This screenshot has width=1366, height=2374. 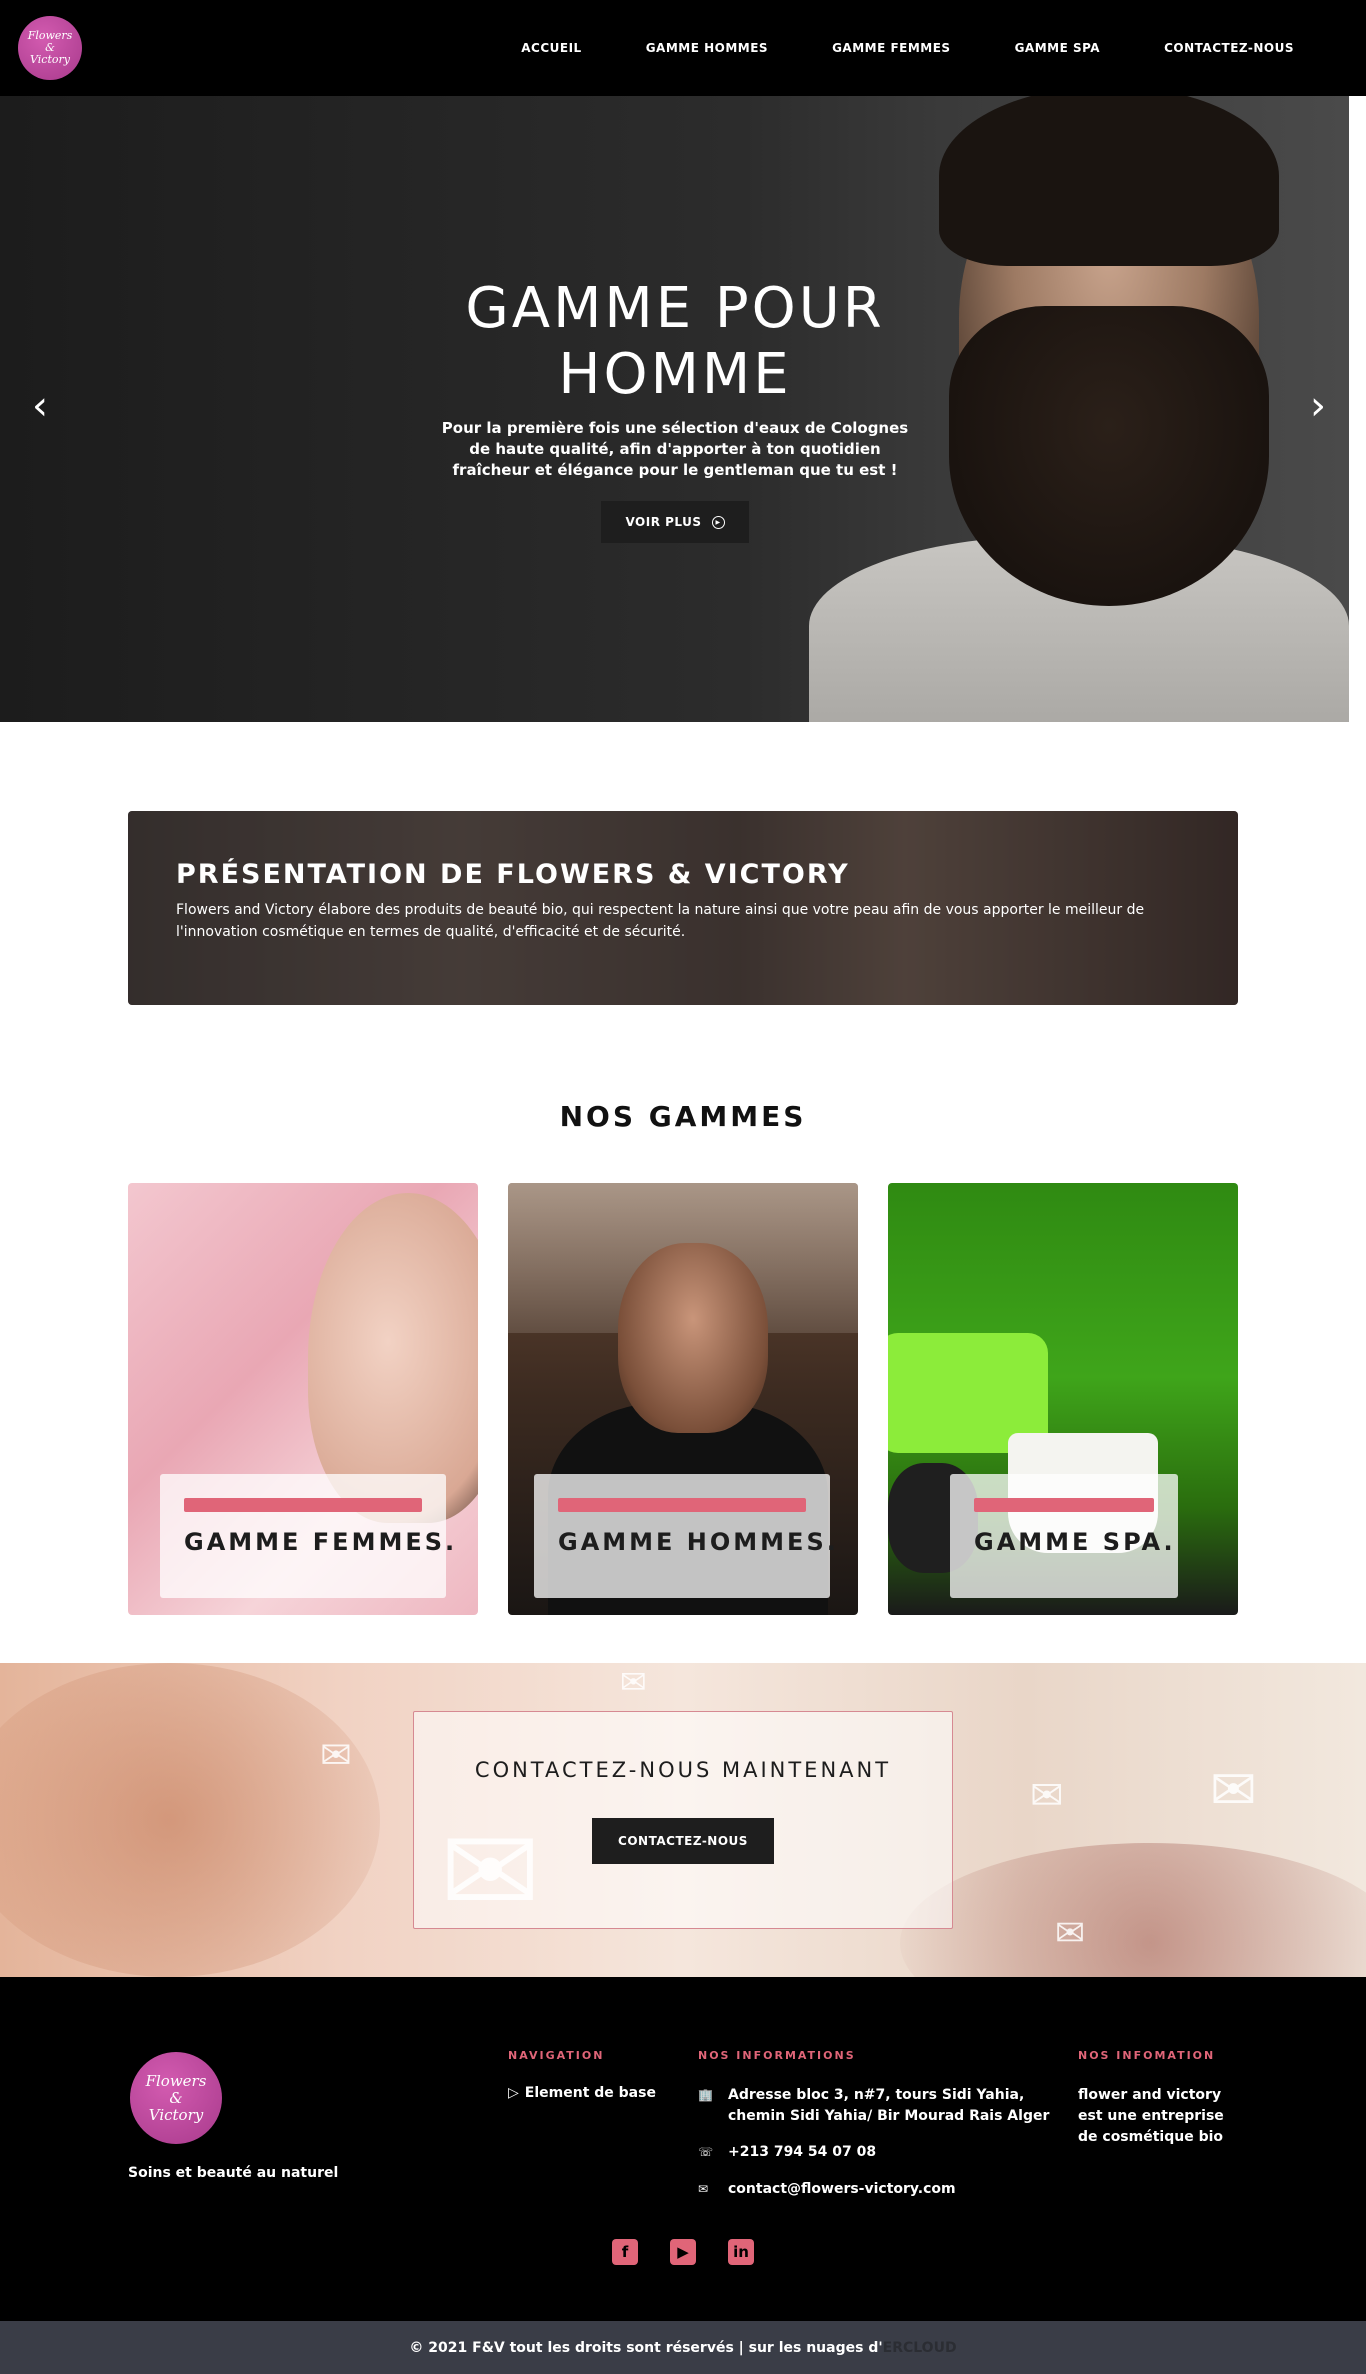 What do you see at coordinates (556, 2055) in the screenshot?
I see `footer-nav-heading: NAVIGATION` at bounding box center [556, 2055].